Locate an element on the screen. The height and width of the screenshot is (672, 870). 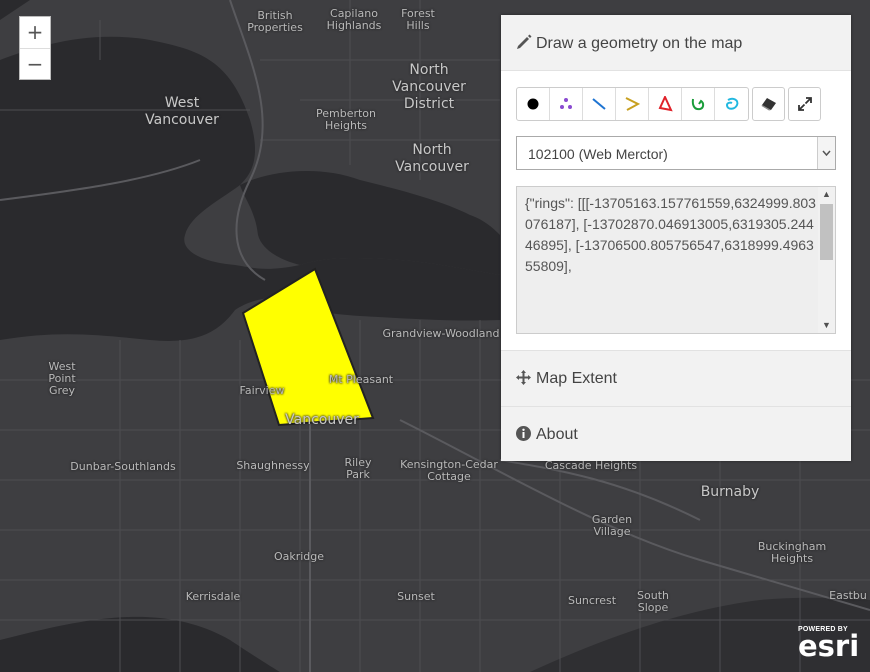
scroll-down-icon: ▼ is located at coordinates (826, 325).